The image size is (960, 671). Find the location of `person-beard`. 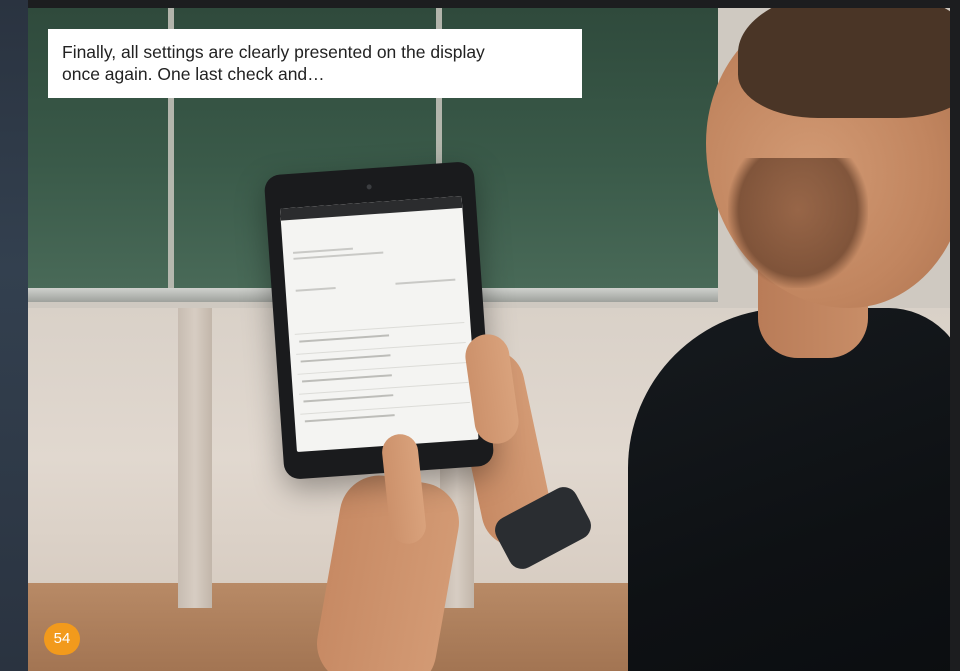

person-beard is located at coordinates (798, 223).